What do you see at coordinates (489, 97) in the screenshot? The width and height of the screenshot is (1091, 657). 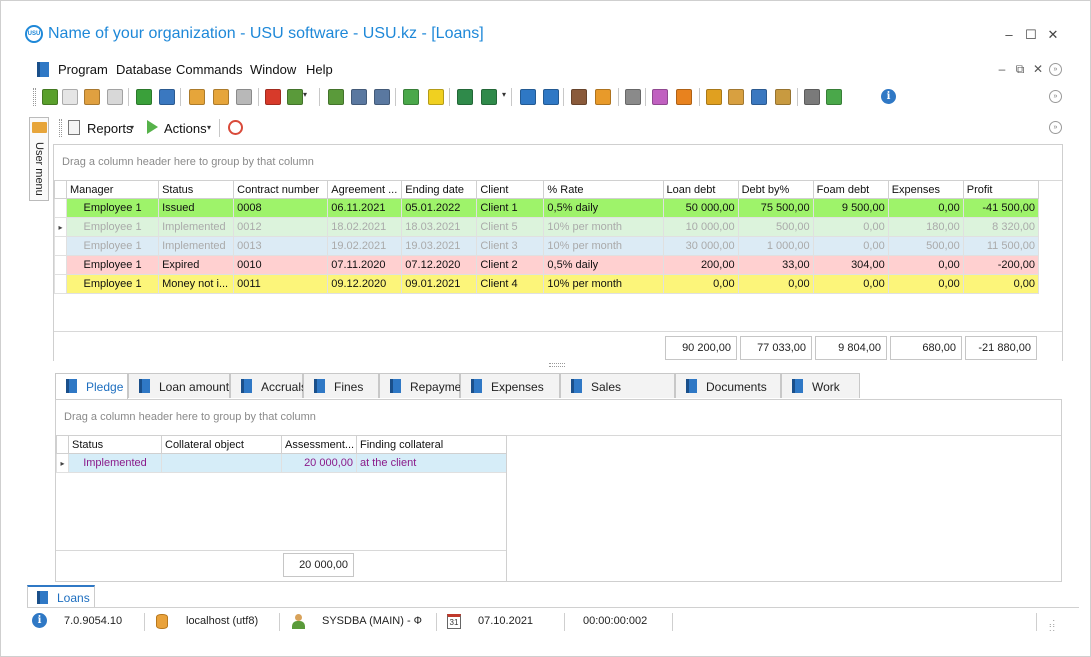 I see `import-icon` at bounding box center [489, 97].